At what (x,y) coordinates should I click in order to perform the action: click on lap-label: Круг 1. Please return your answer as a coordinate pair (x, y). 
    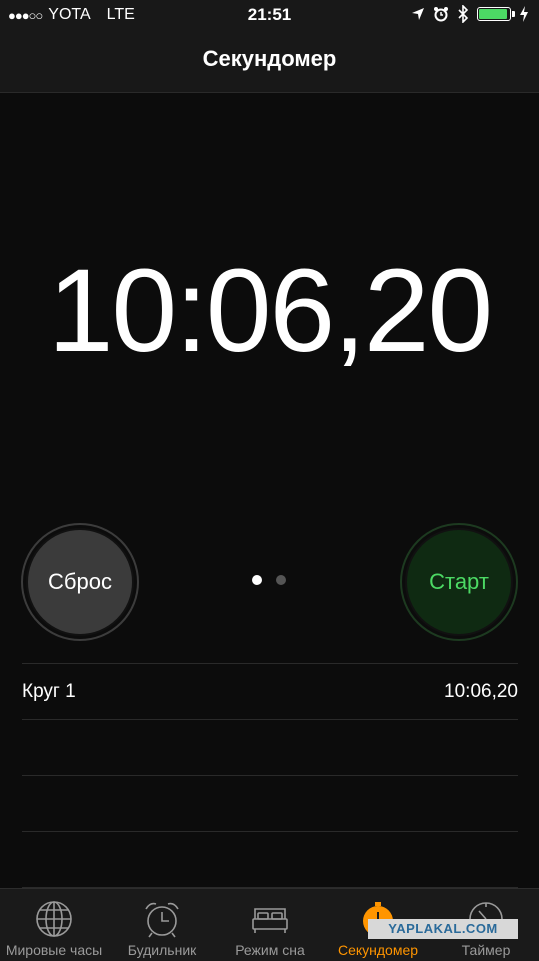
    Looking at the image, I should click on (49, 691).